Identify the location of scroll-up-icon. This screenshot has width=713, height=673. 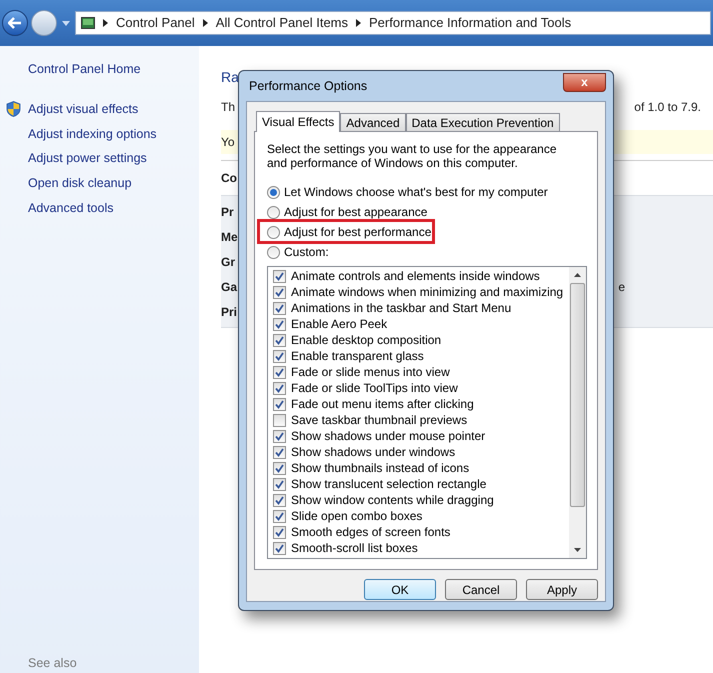
(577, 275).